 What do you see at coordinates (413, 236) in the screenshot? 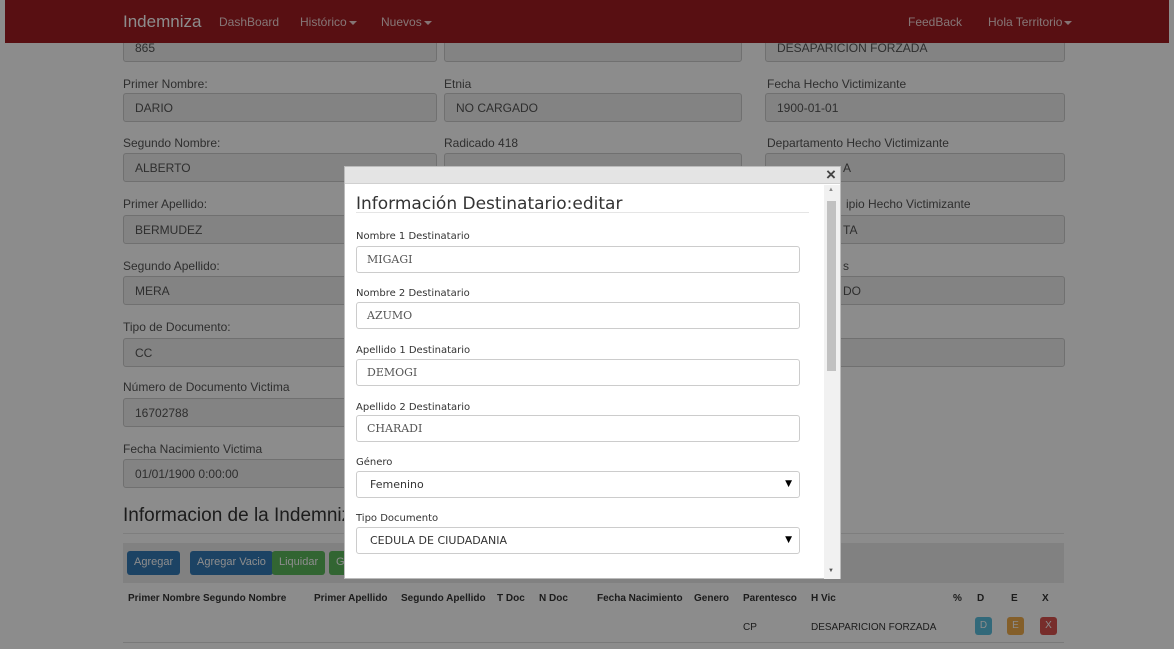
I see `label-nombre1: Nombre 1 Destinatario` at bounding box center [413, 236].